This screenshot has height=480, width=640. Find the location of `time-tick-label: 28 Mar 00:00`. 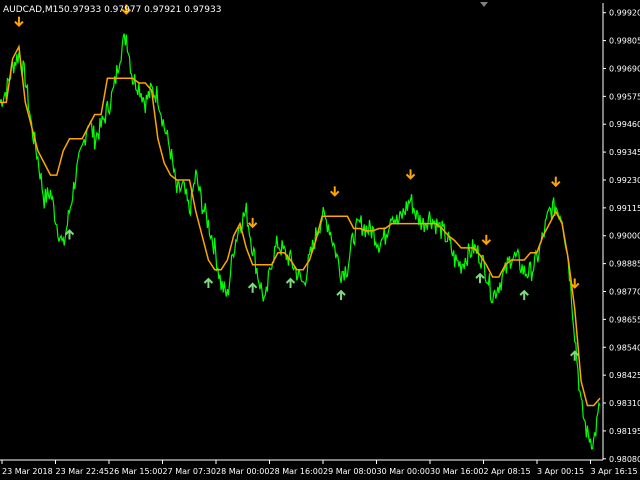

time-tick-label: 28 Mar 00:00 is located at coordinates (242, 471).